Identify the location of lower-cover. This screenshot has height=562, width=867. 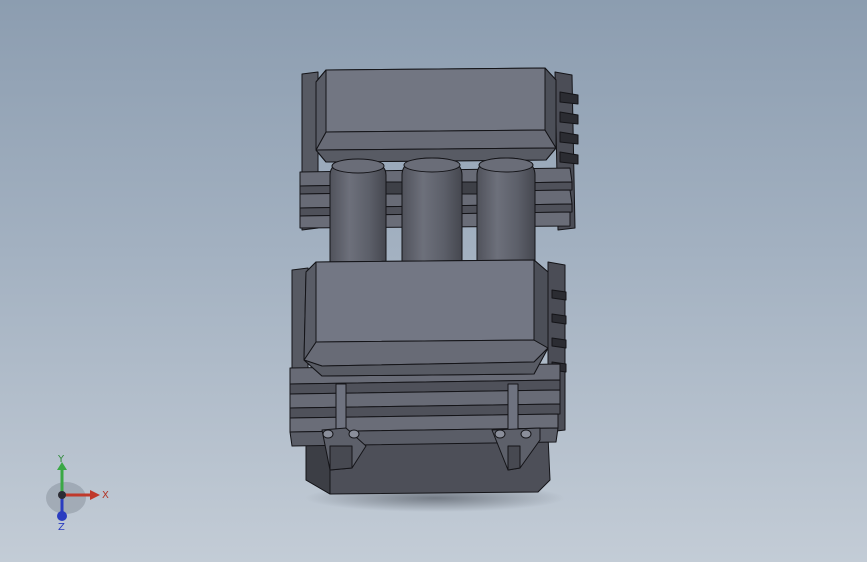
(426, 318).